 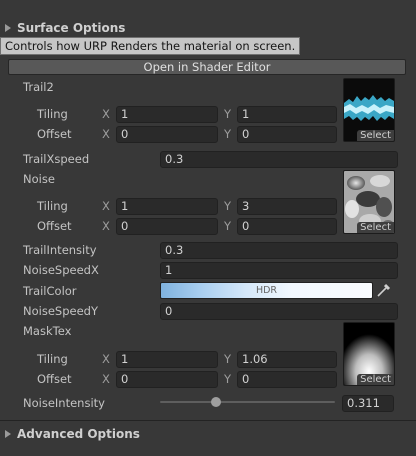 What do you see at coordinates (287, 379) in the screenshot?
I see `mask-tex-offset-y-field: 0` at bounding box center [287, 379].